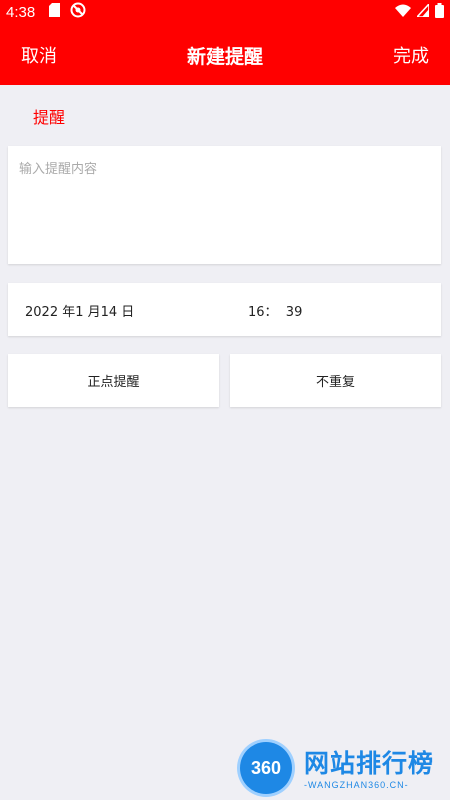 This screenshot has height=800, width=450. I want to click on wifi-icon, so click(403, 13).